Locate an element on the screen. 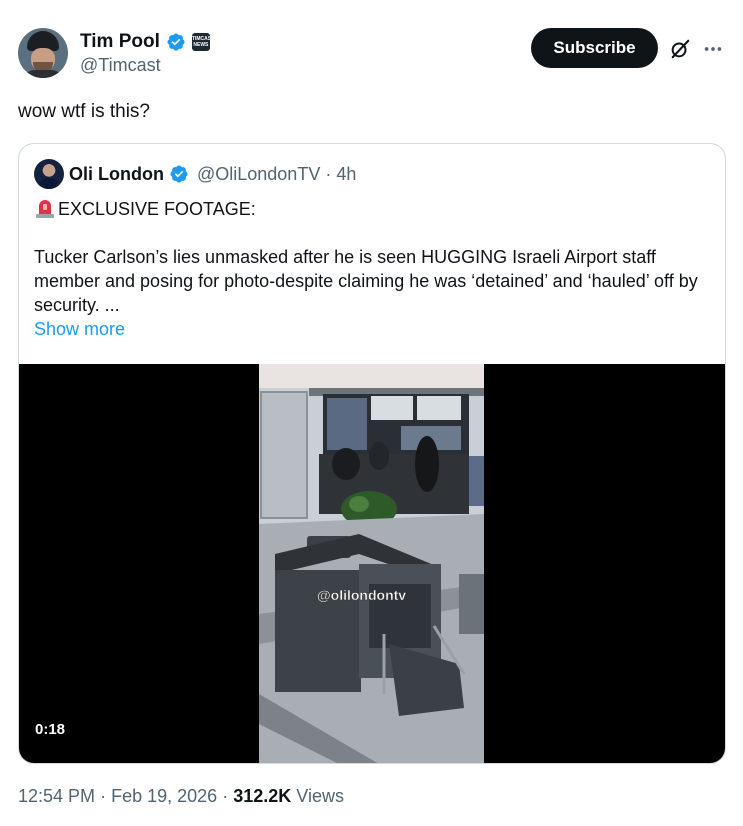 The width and height of the screenshot is (743, 826). post-date: Feb 19, 2026 is located at coordinates (164, 796).